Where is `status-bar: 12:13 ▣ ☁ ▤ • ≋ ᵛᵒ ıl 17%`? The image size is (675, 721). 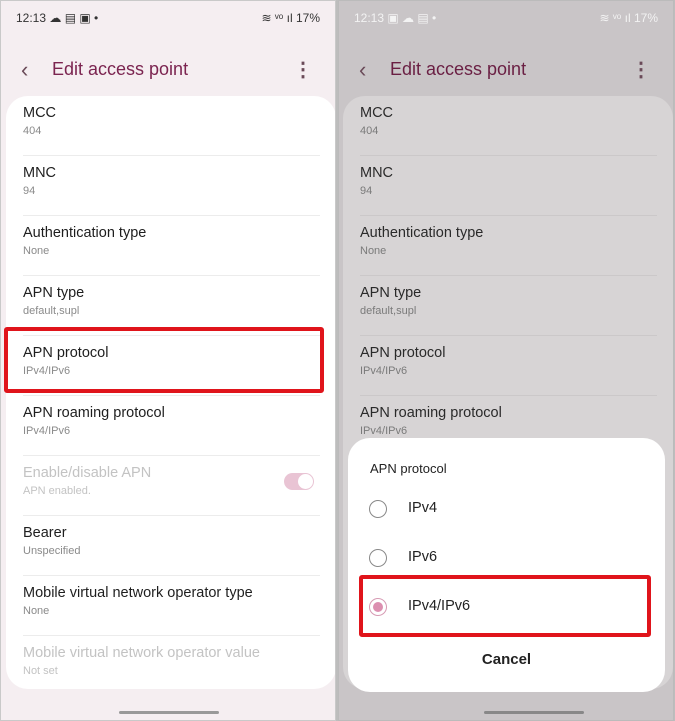 status-bar: 12:13 ▣ ☁ ▤ • ≋ ᵛᵒ ıl 17% is located at coordinates (506, 18).